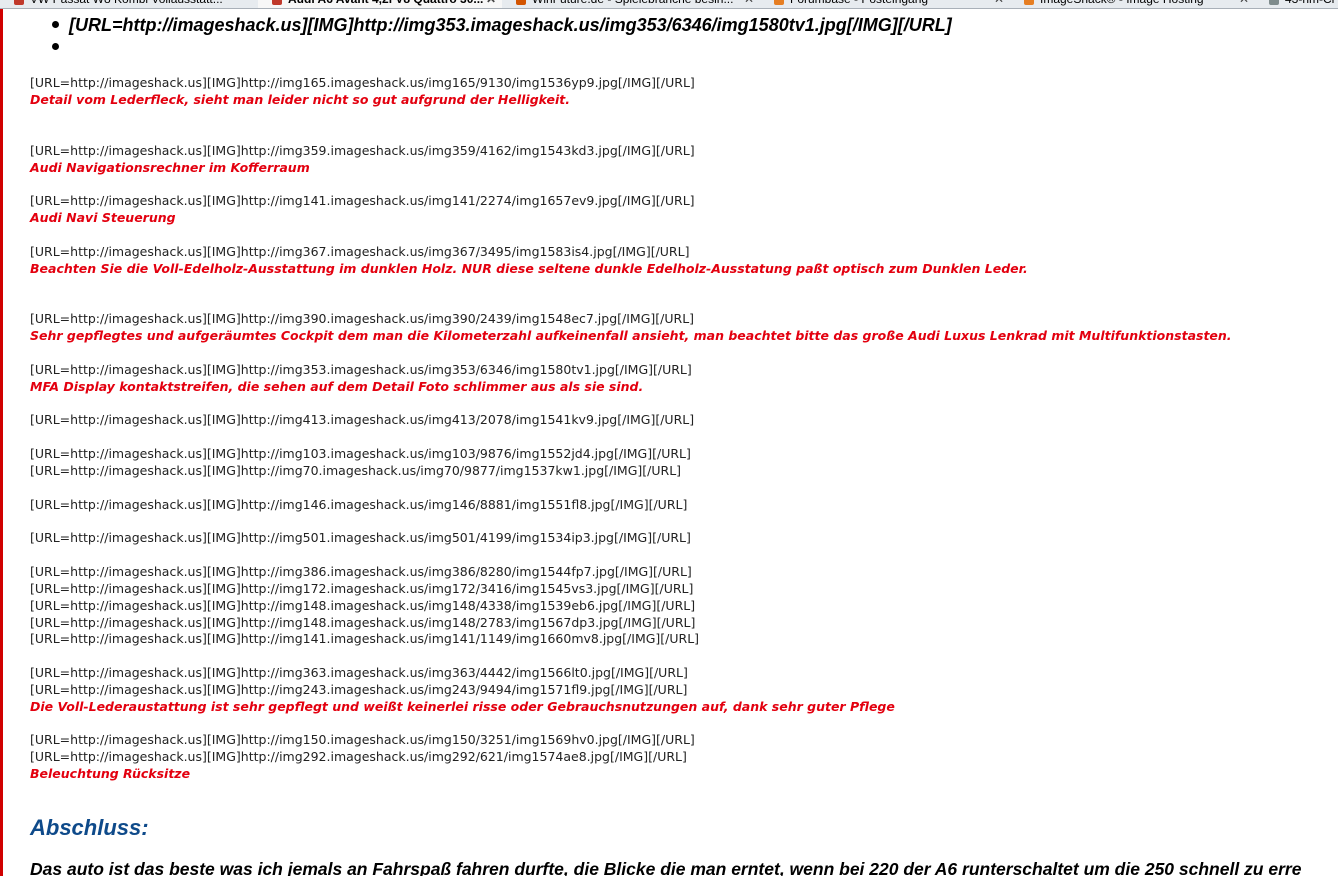  I want to click on browser-tab: ImageShack® - Image Hosting ✕, so click(1133, 4).